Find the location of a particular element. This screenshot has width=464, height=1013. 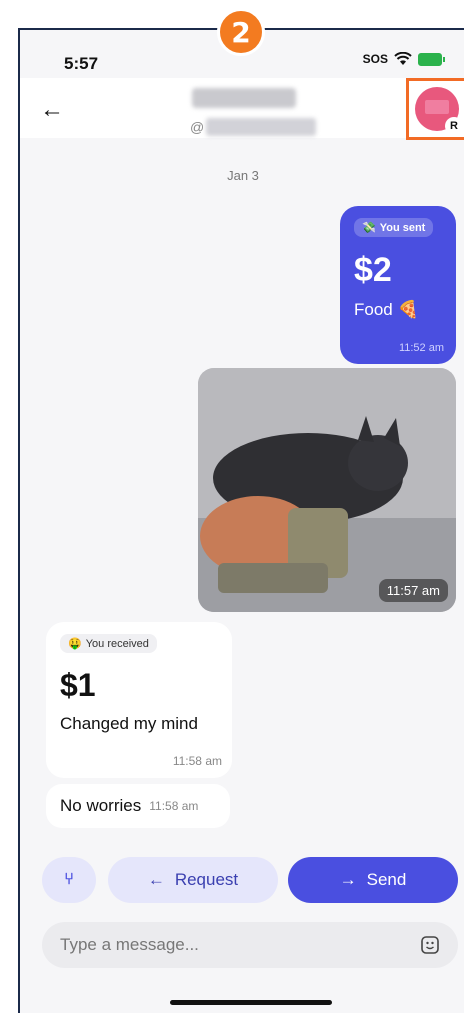

cat-photo-image is located at coordinates (327, 490).